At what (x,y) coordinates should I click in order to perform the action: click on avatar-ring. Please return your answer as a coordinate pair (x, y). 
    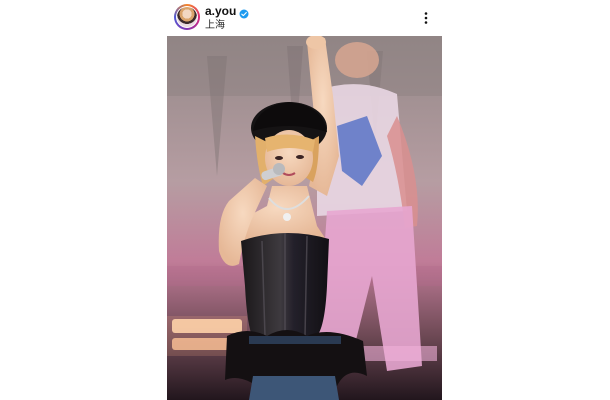
    Looking at the image, I should click on (187, 17).